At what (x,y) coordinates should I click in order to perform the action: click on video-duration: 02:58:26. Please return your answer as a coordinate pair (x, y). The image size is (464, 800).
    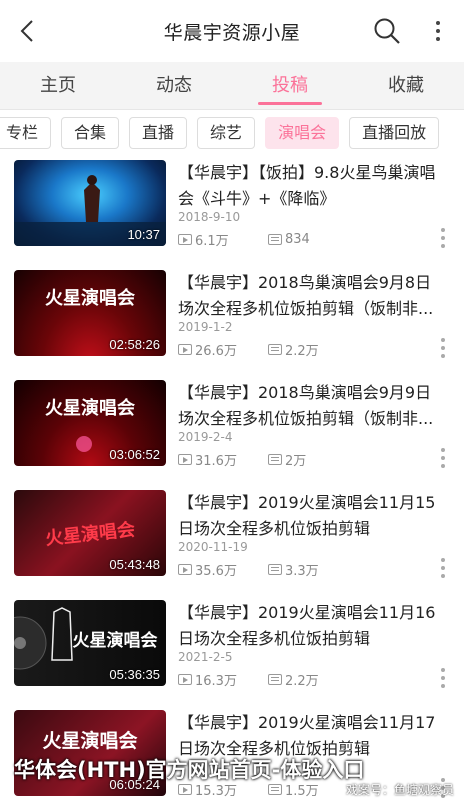
    Looking at the image, I should click on (134, 344).